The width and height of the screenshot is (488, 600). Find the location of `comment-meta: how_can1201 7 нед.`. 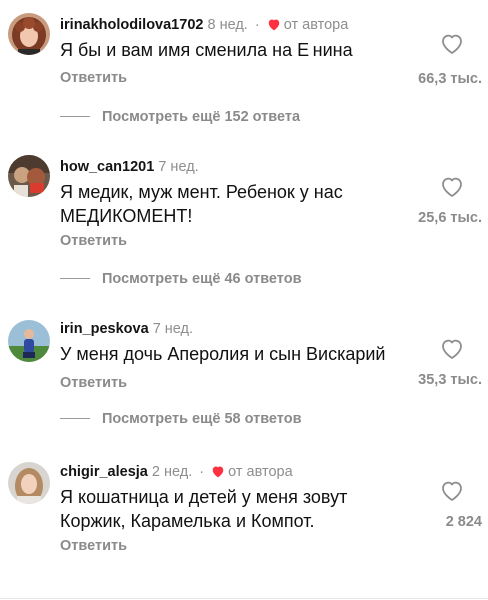

comment-meta: how_can1201 7 нед. is located at coordinates (129, 167).